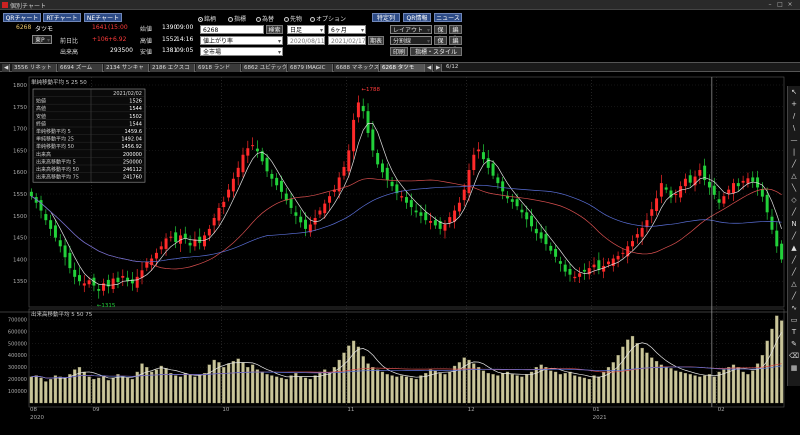 Image resolution: width=800 pixels, height=435 pixels. I want to click on tab-left-icon: ◀, so click(429, 68).